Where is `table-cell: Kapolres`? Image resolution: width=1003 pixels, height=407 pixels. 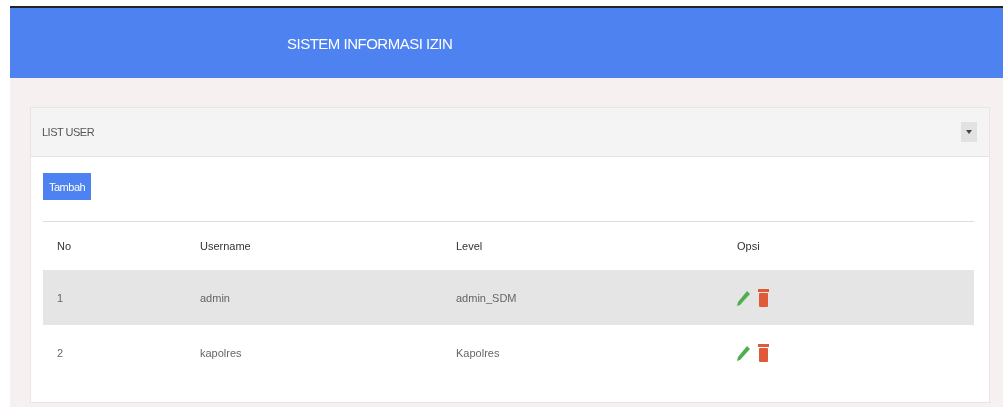 table-cell: Kapolres is located at coordinates (478, 352).